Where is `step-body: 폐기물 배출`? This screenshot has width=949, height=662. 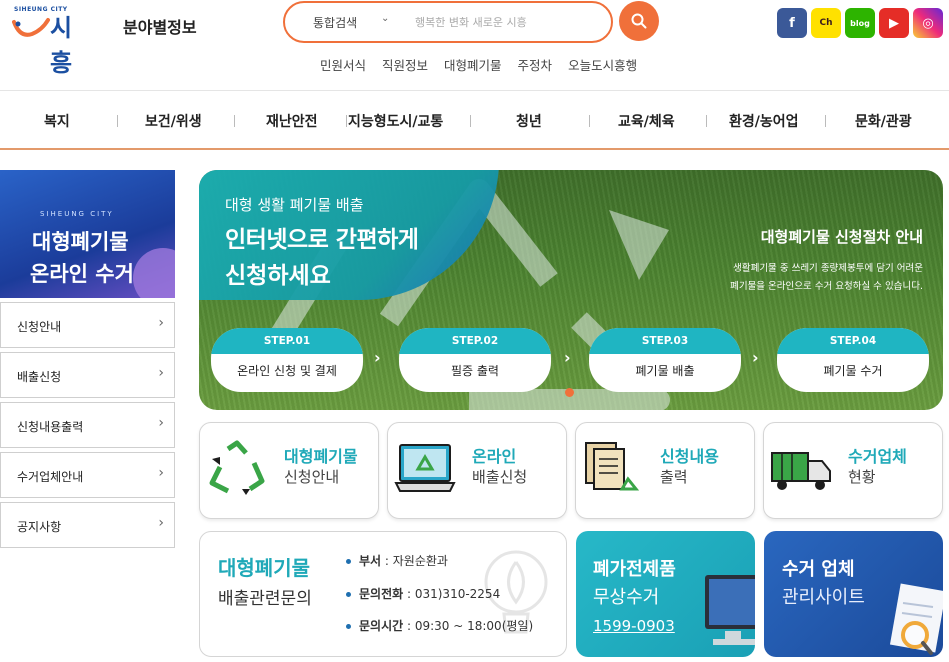
step-body: 폐기물 배출 is located at coordinates (665, 371).